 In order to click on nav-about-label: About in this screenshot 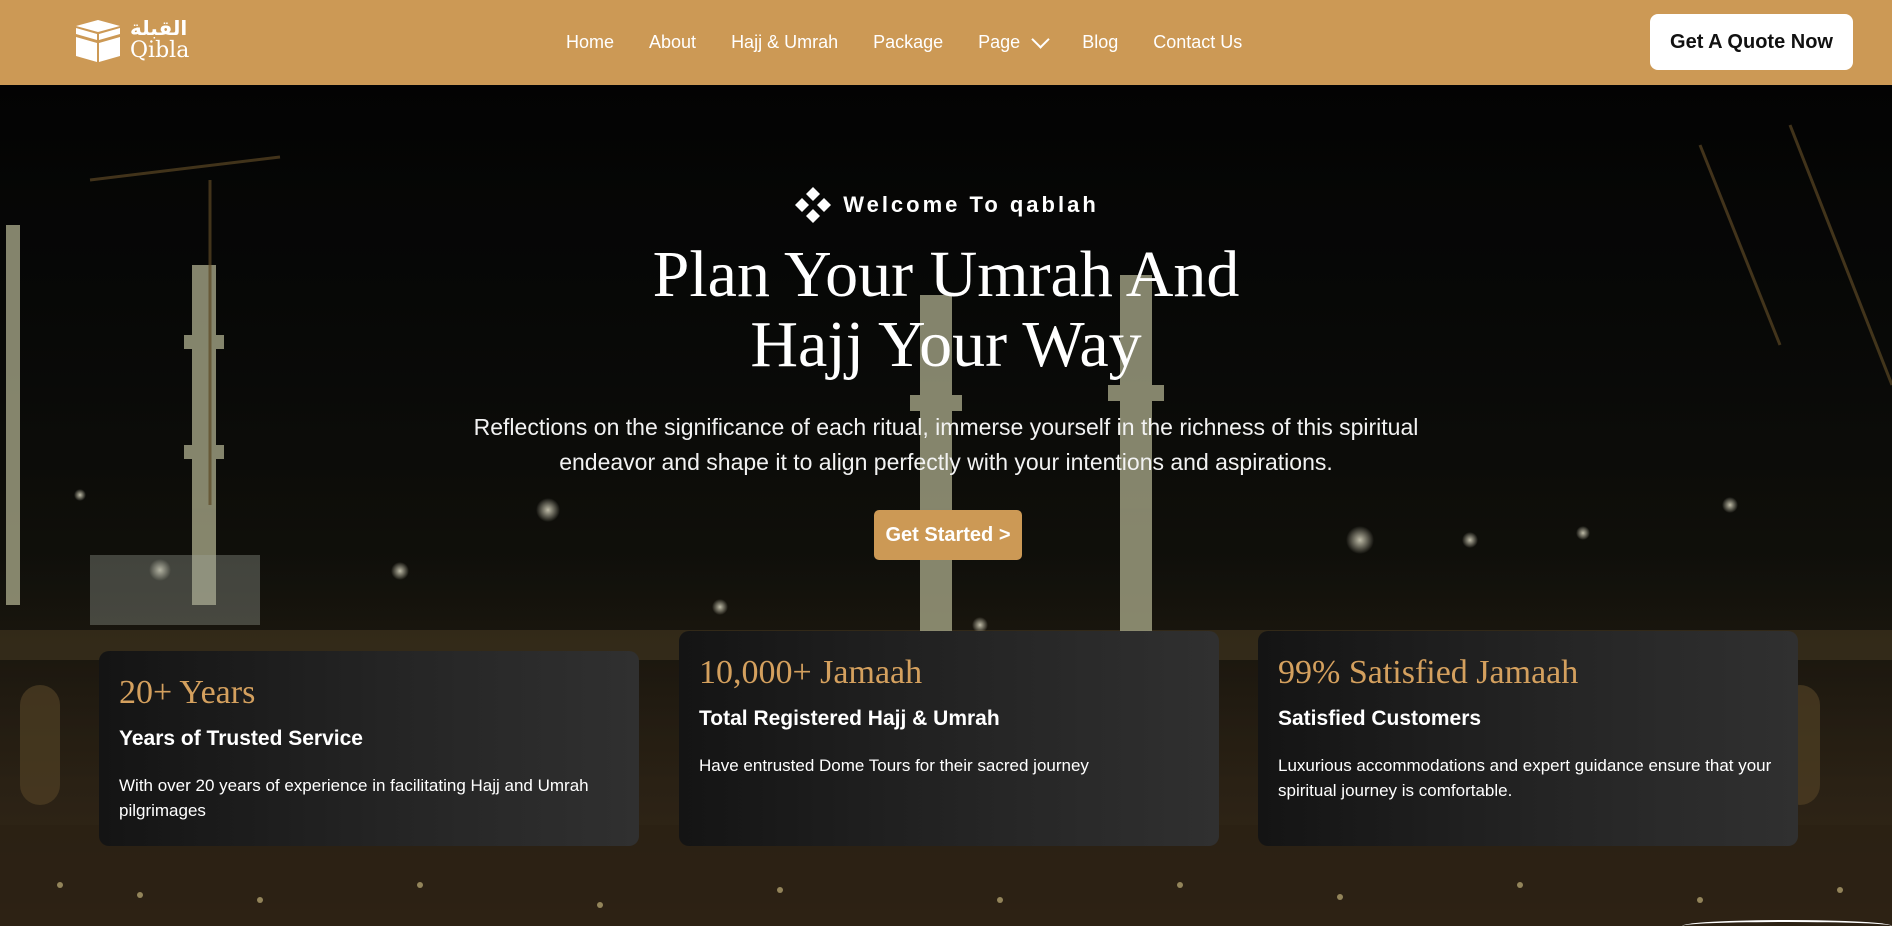, I will do `click(673, 42)`.